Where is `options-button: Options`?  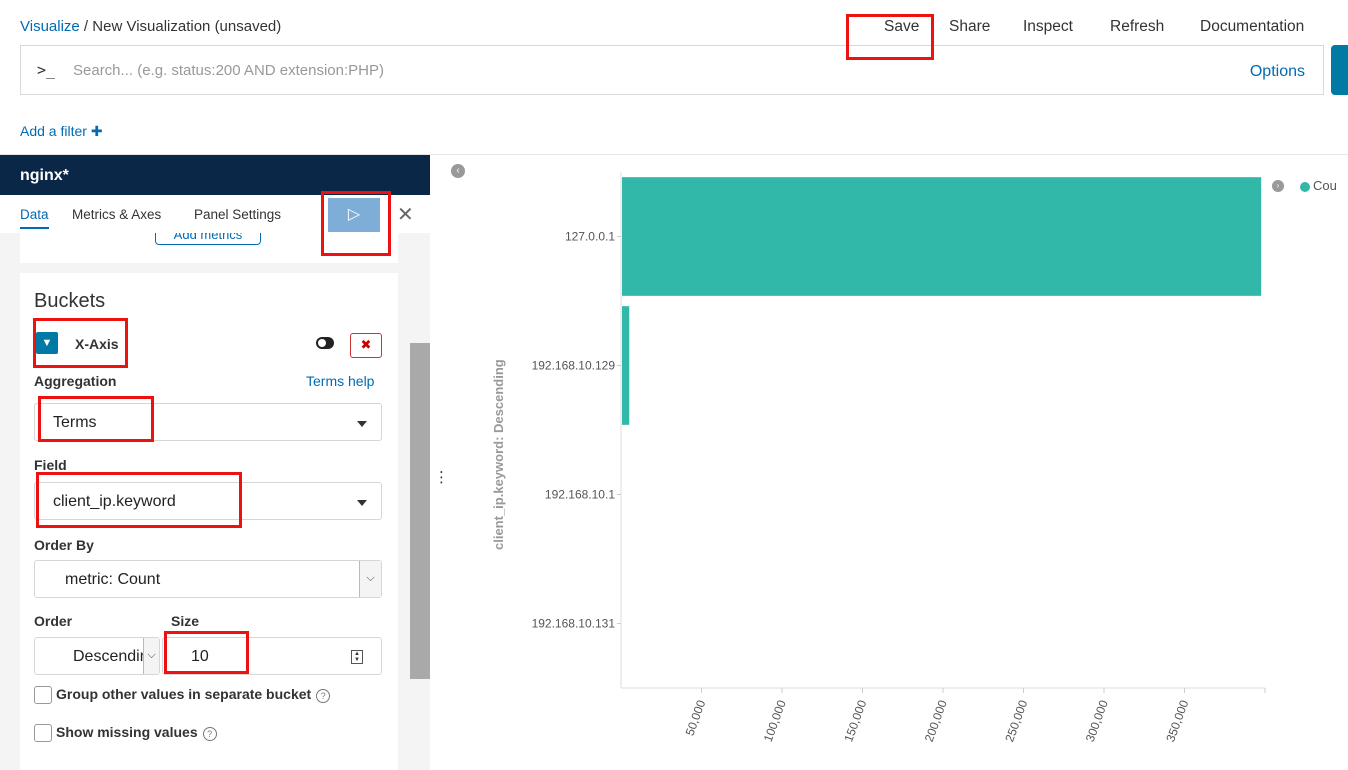 options-button: Options is located at coordinates (1277, 72).